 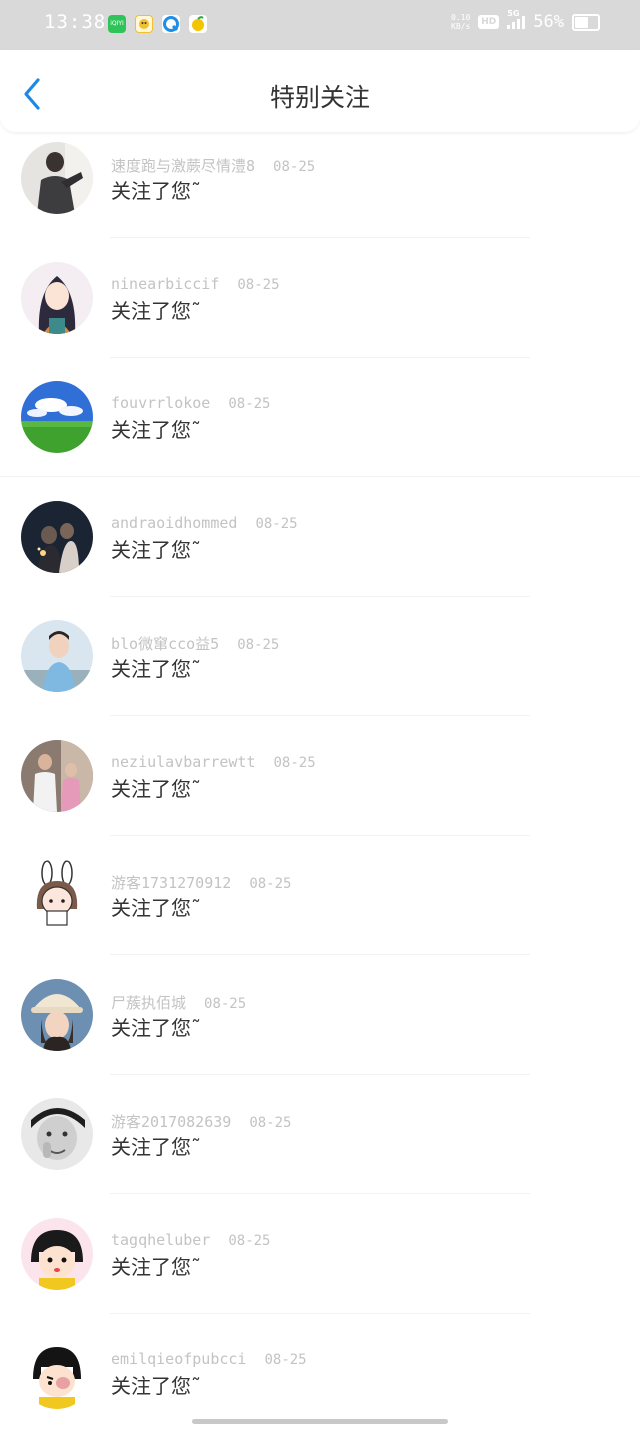 What do you see at coordinates (320, 192) in the screenshot?
I see `list-item: 速度跑与激蕨尽情澧8 08-25 关注了您˜` at bounding box center [320, 192].